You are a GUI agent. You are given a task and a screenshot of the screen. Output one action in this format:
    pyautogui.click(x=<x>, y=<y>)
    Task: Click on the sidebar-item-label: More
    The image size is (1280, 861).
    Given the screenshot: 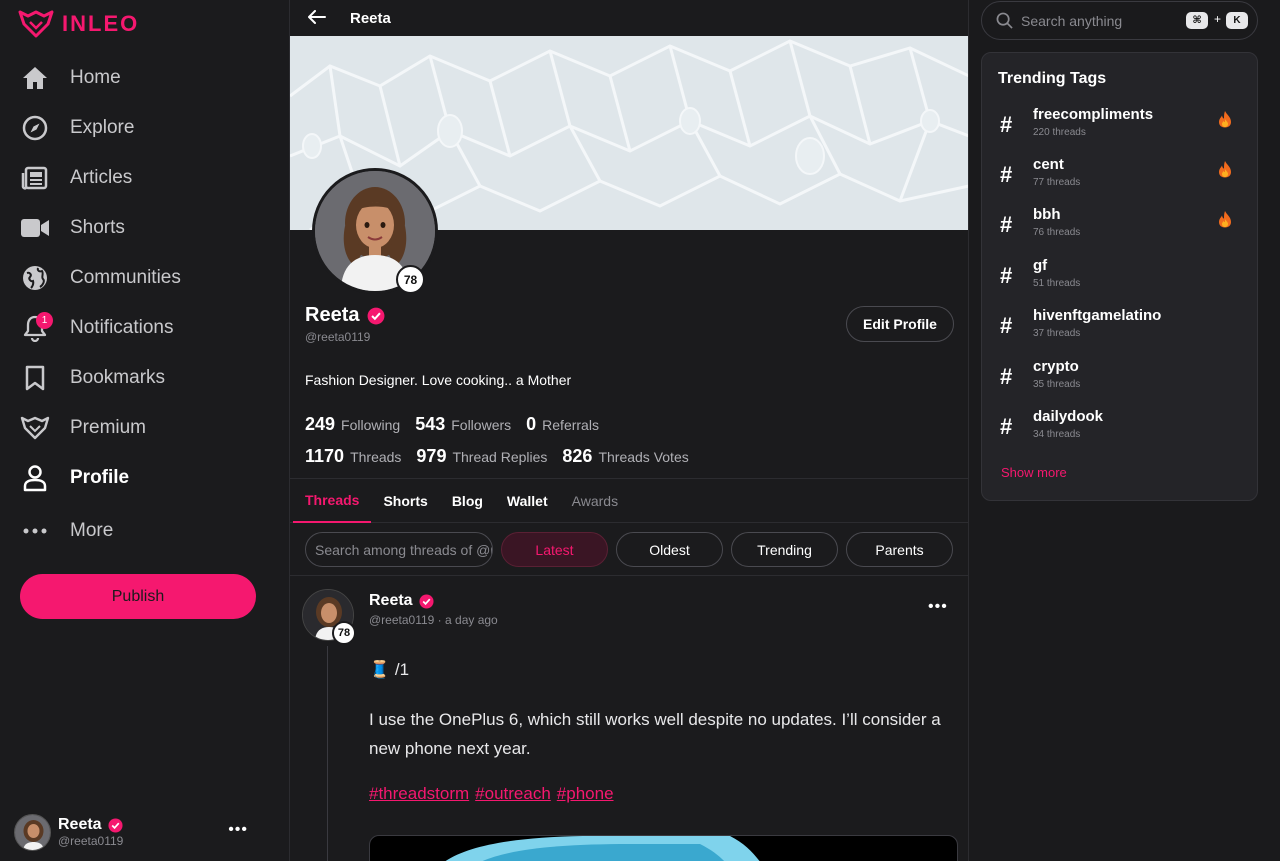 What is the action you would take?
    pyautogui.click(x=92, y=530)
    